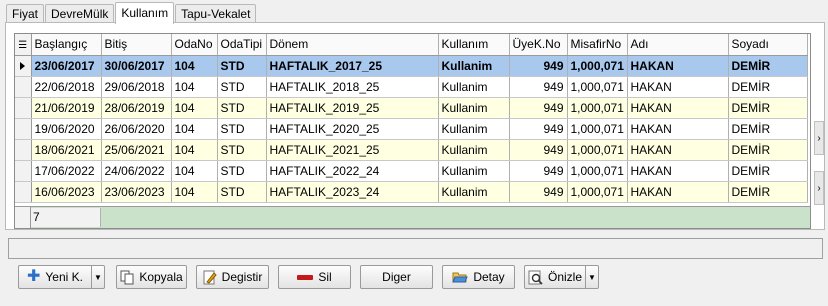 The height and width of the screenshot is (306, 828). I want to click on table-cell: HAFTALIK_2018_25, so click(352, 87).